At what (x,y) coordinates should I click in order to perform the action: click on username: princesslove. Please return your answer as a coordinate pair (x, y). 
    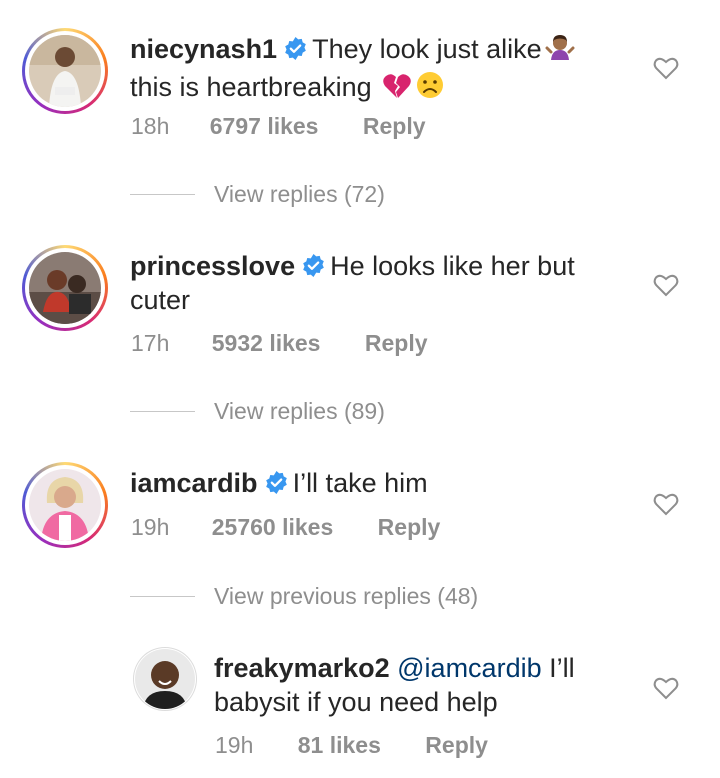
    Looking at the image, I should click on (212, 266).